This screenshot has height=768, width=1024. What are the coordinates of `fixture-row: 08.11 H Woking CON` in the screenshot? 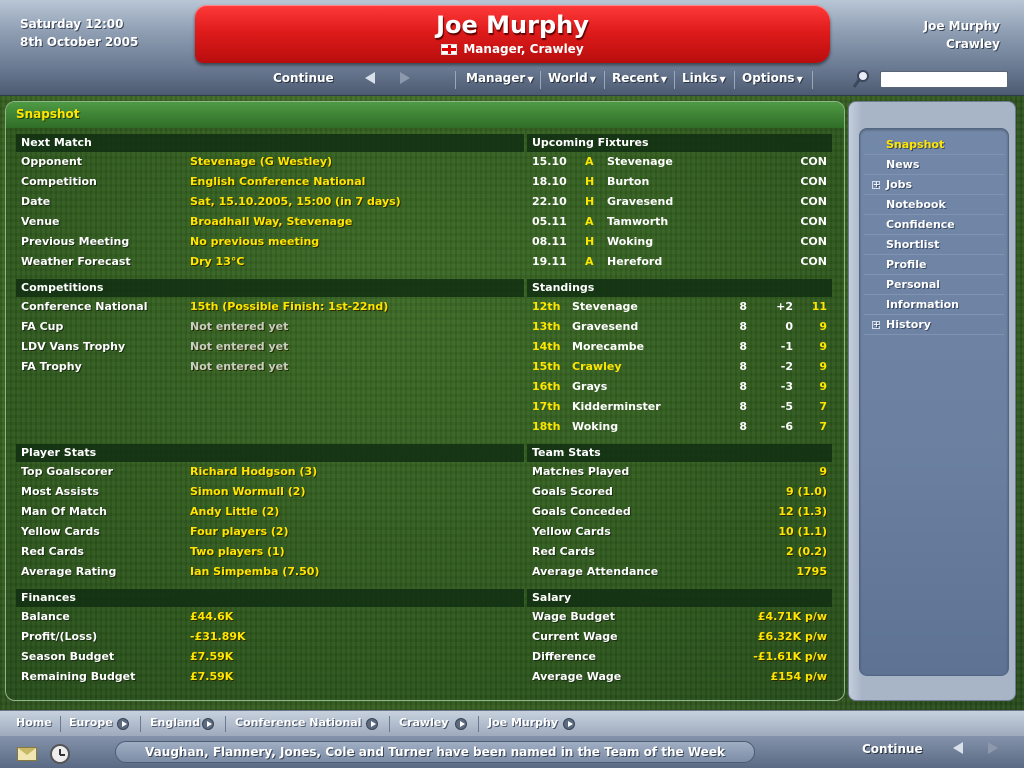 It's located at (679, 242).